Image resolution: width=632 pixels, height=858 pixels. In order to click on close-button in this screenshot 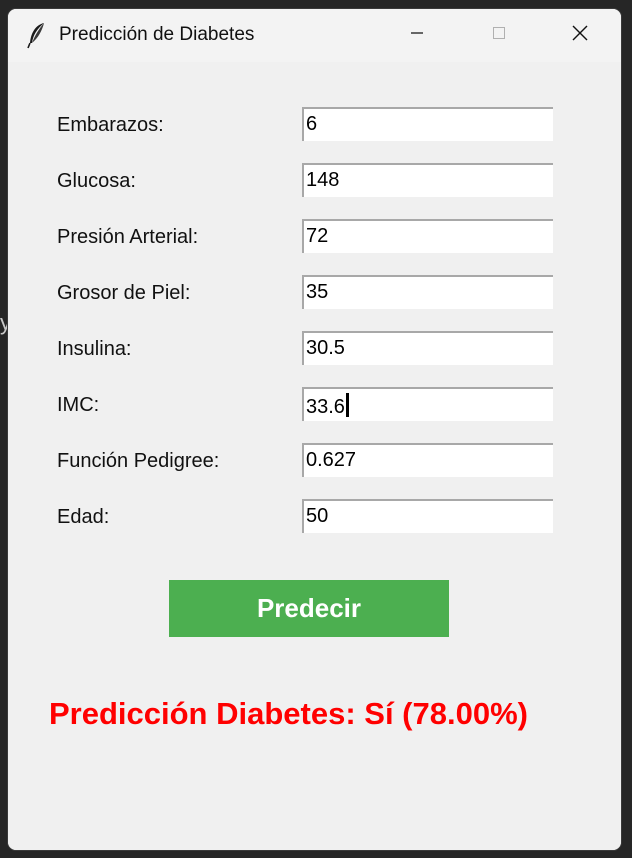, I will do `click(580, 35)`.